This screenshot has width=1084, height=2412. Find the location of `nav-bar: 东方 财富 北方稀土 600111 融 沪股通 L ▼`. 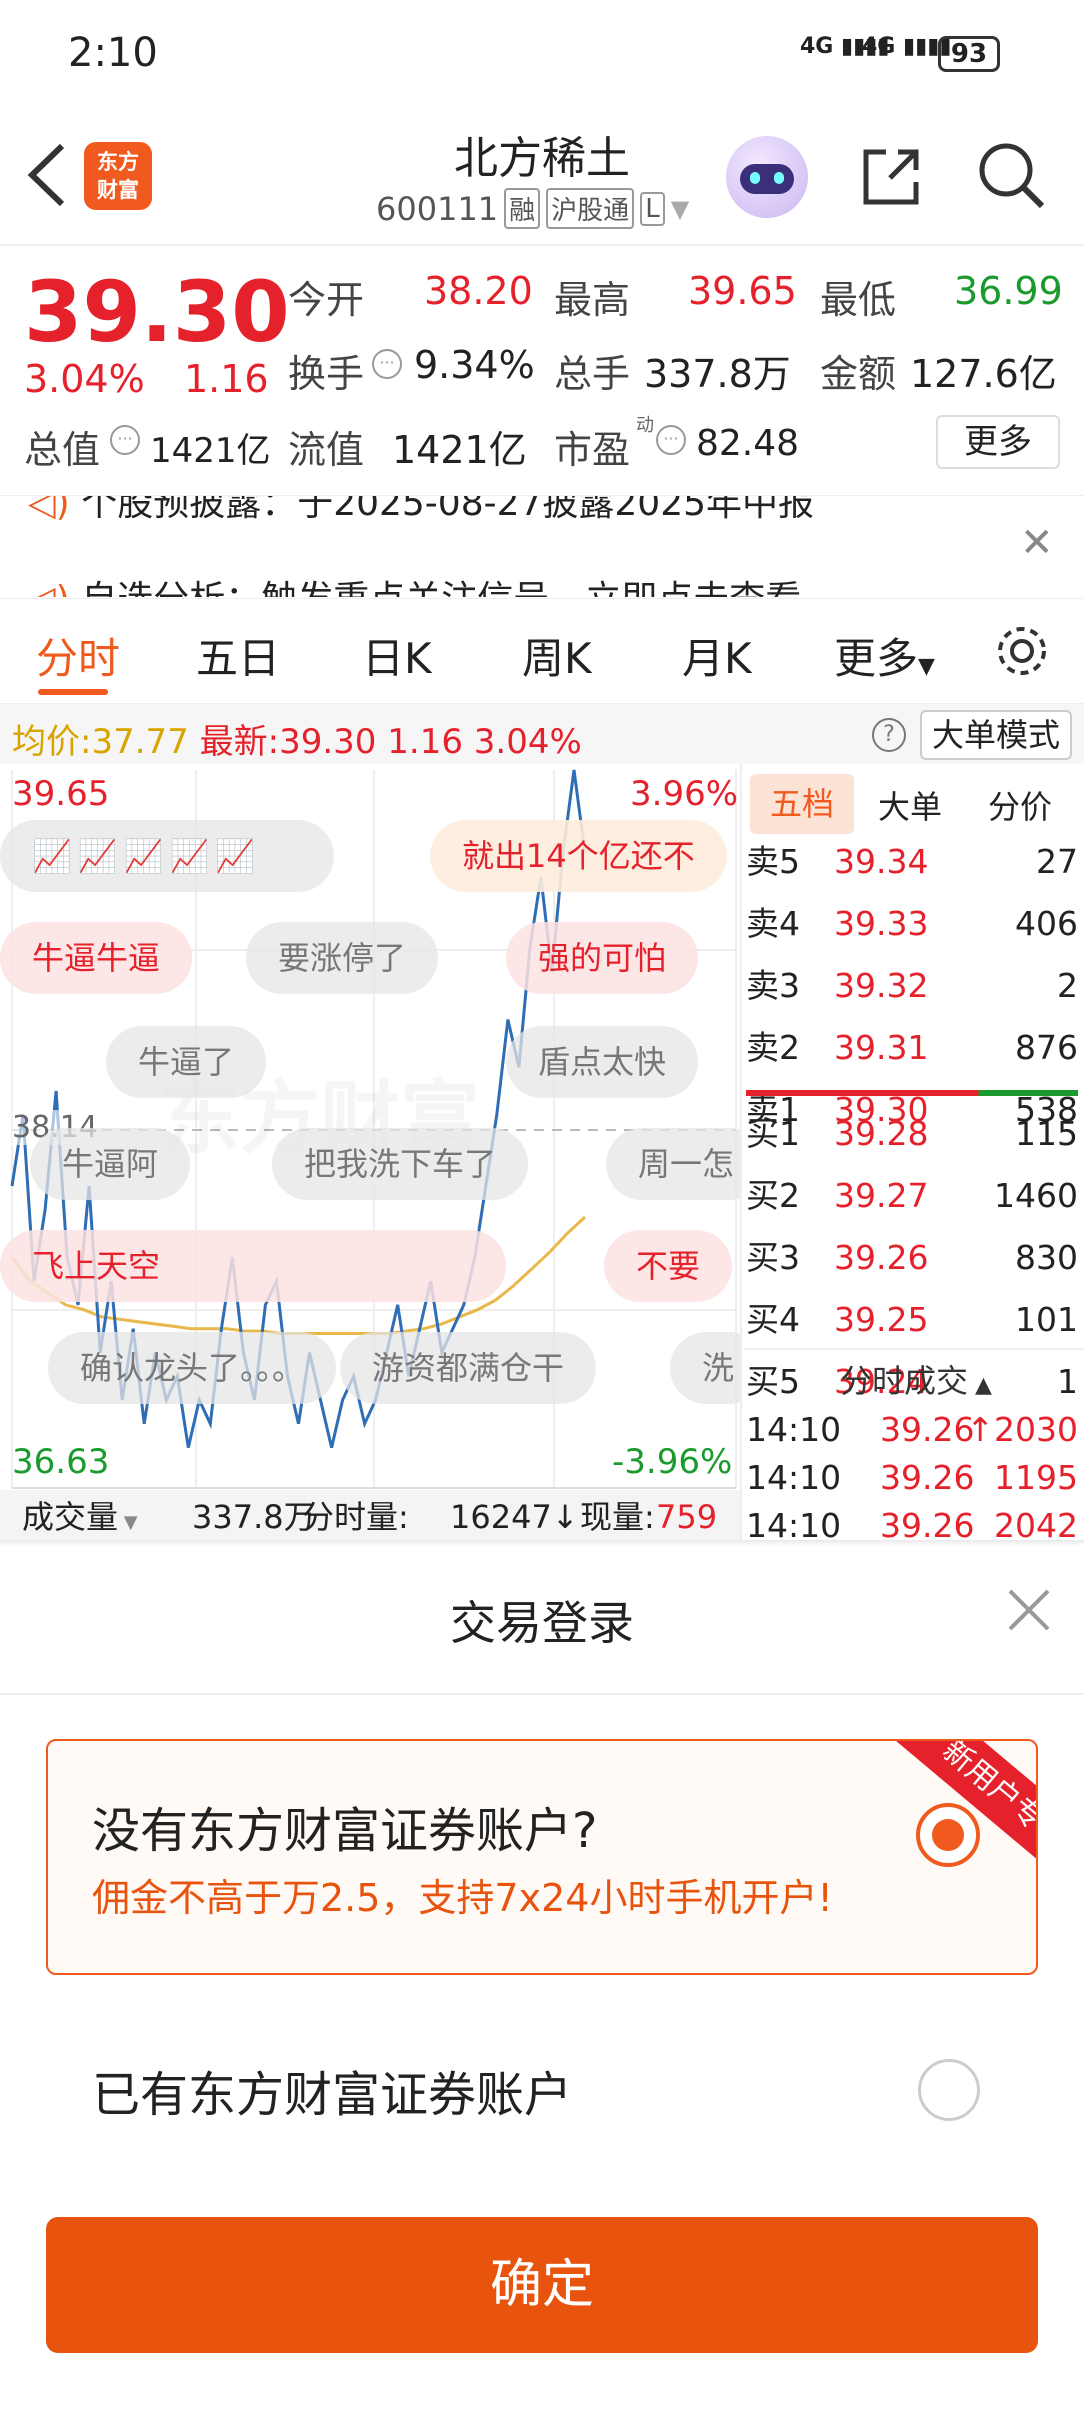

nav-bar: 东方 财富 北方稀土 600111 融 沪股通 L ▼ is located at coordinates (542, 177).